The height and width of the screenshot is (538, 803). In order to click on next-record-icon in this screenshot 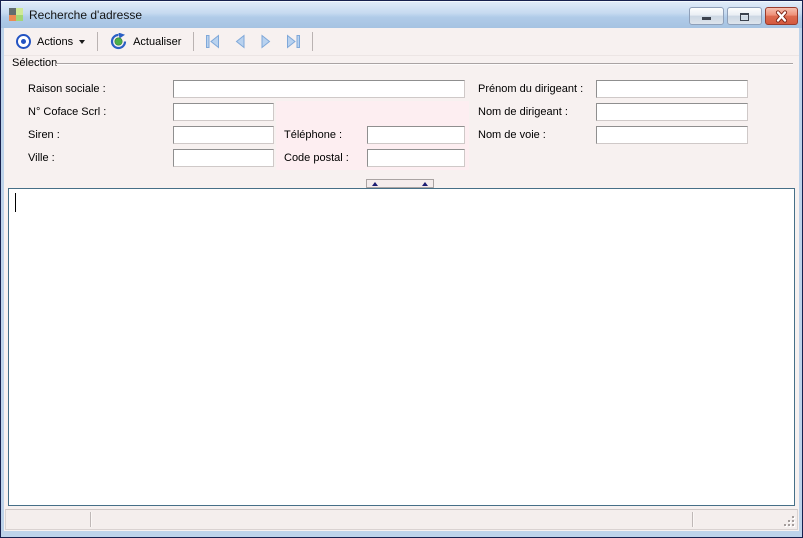, I will do `click(266, 41)`.